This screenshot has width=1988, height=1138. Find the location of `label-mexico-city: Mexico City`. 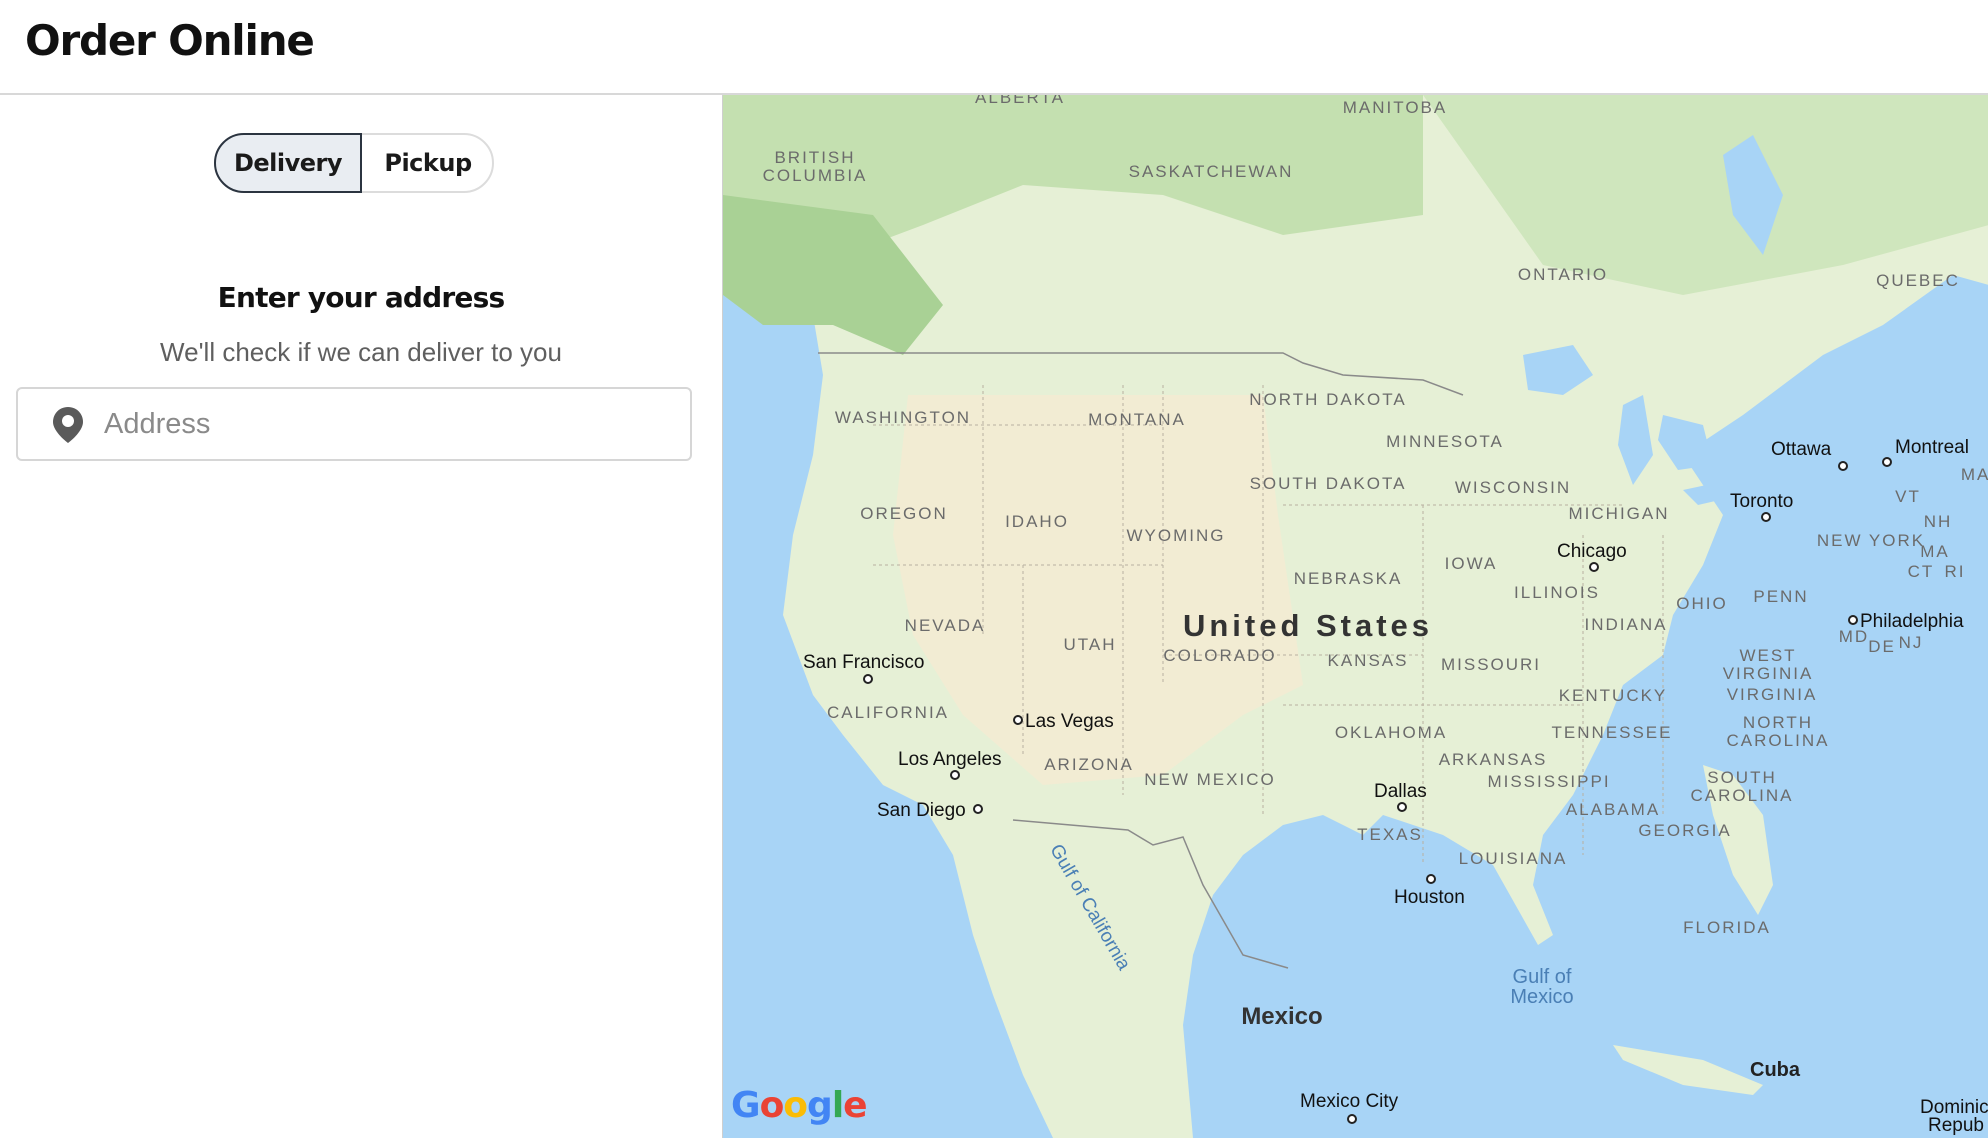

label-mexico-city: Mexico City is located at coordinates (1349, 1101).